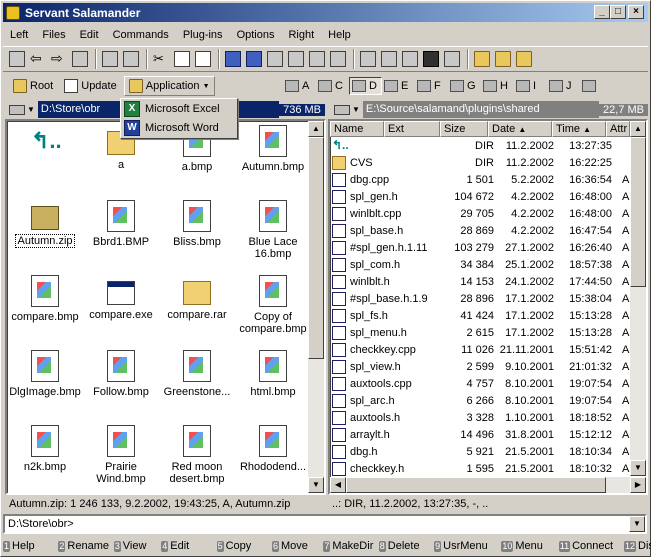  I want to click on connect-icon, so click(17, 59).